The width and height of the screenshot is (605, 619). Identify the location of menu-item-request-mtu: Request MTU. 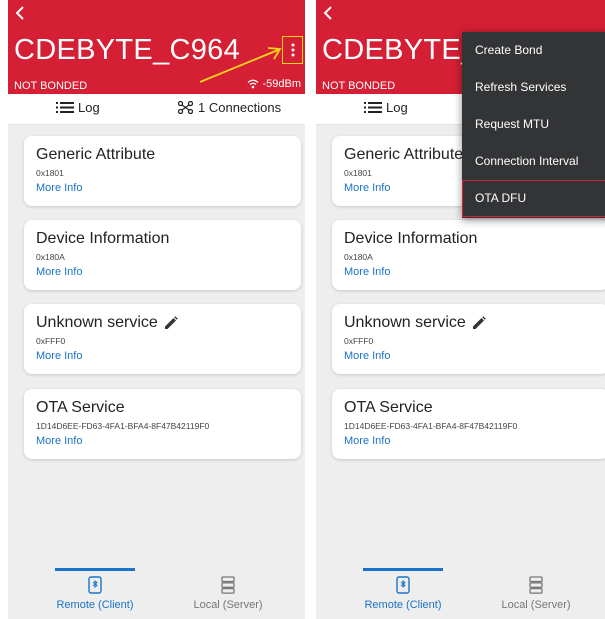
(533, 124).